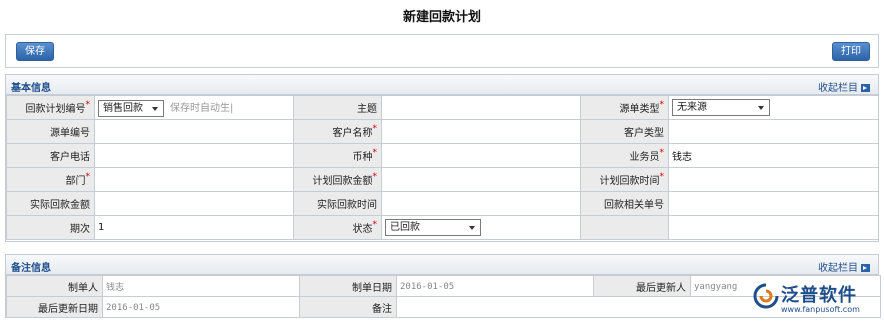 This screenshot has width=884, height=327. What do you see at coordinates (766, 296) in the screenshot?
I see `logo-swirl-icon` at bounding box center [766, 296].